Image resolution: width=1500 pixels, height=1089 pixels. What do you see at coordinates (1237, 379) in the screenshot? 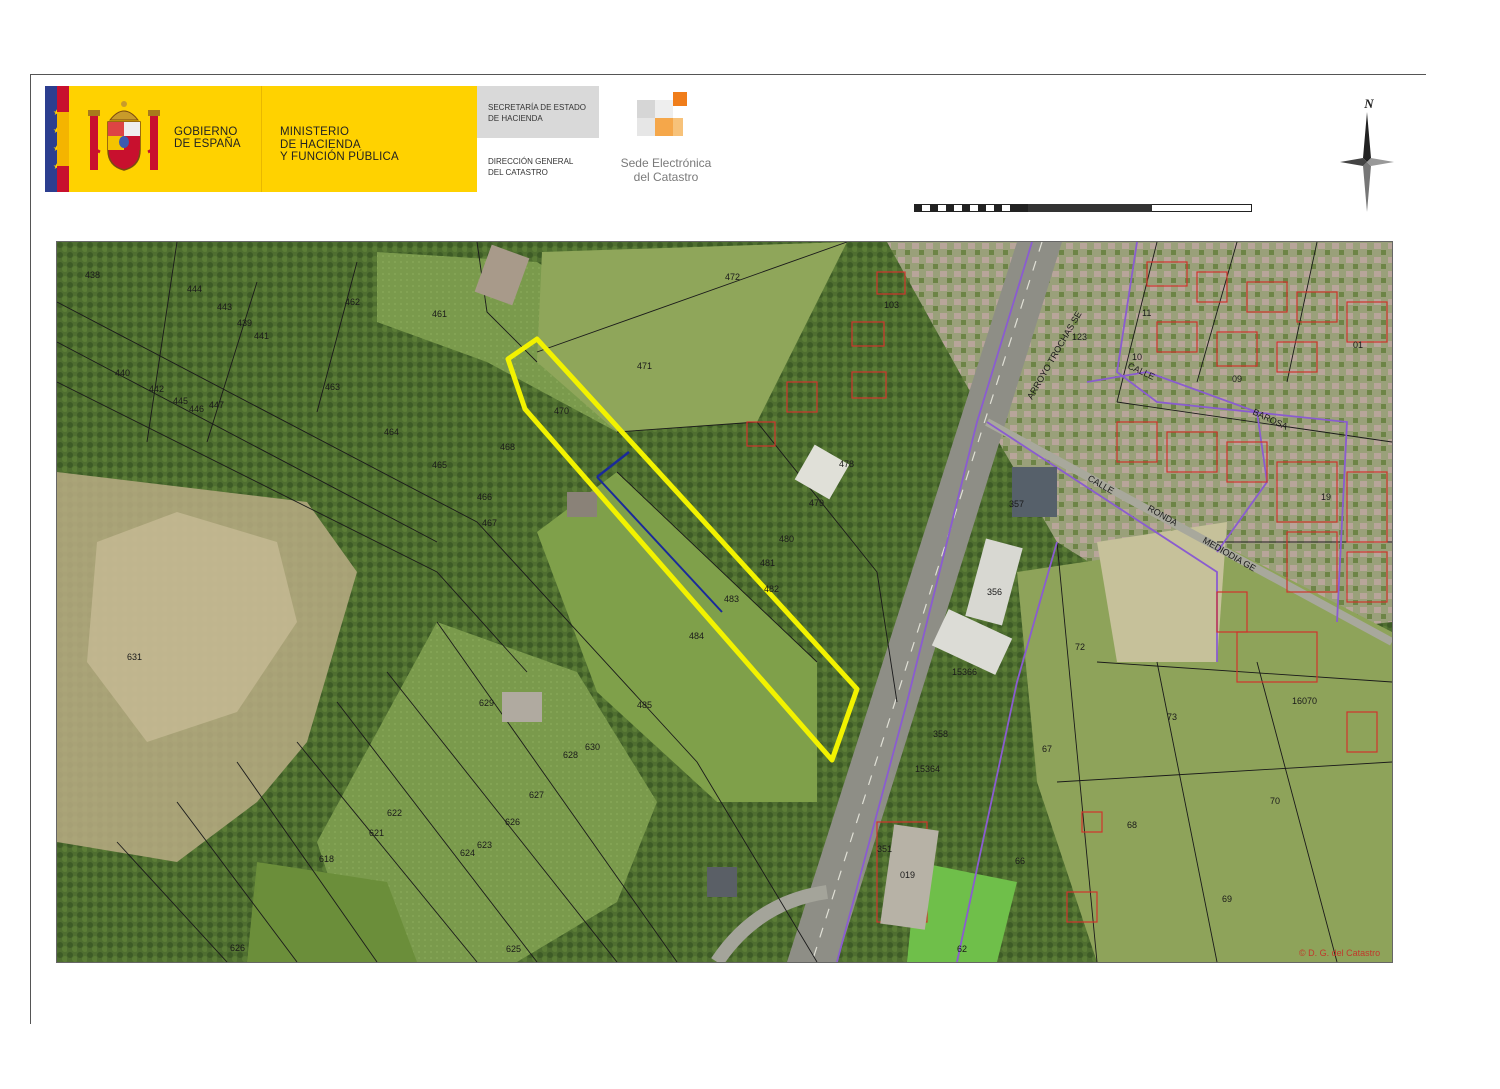
I see `parcel-label-09: 09` at bounding box center [1237, 379].